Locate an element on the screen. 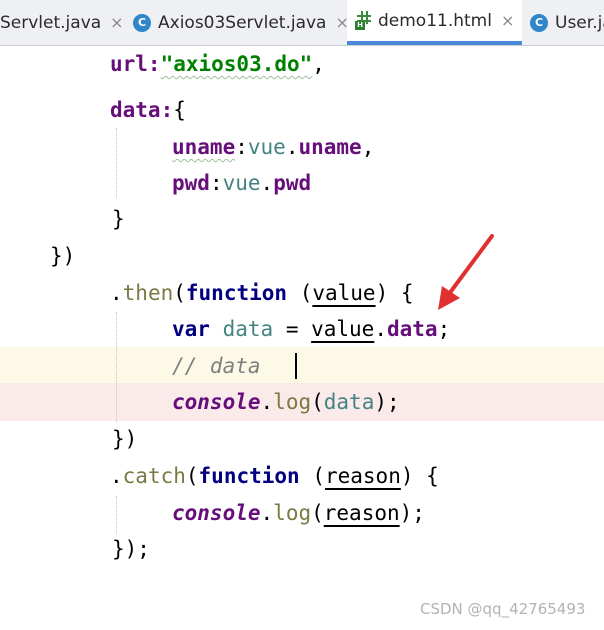 The width and height of the screenshot is (604, 630). tab-servlet-java: Servlet.java × is located at coordinates (62, 22).